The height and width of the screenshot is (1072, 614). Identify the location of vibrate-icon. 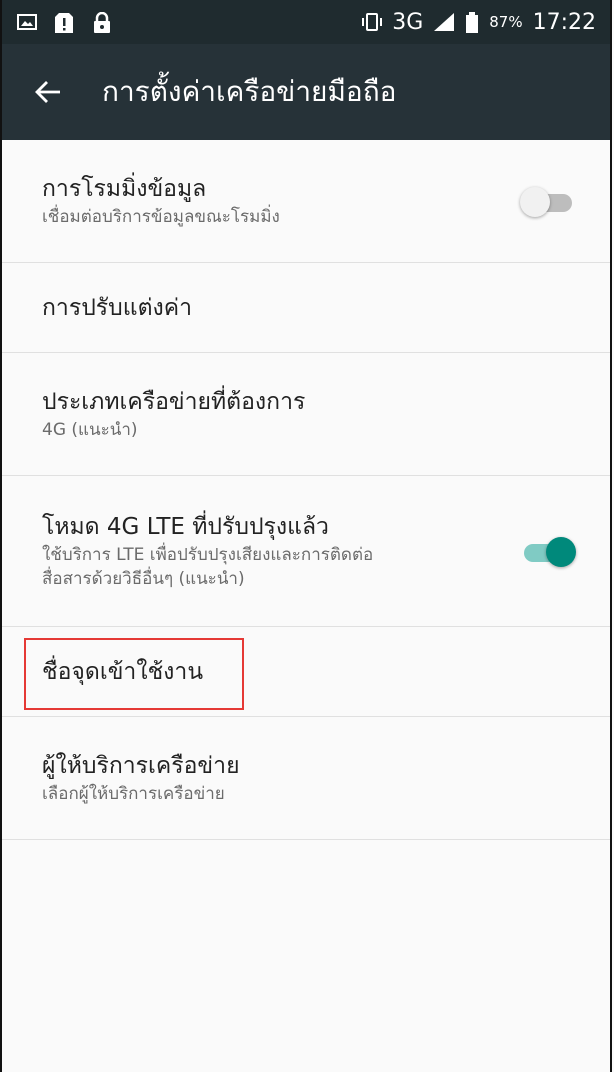
(371, 22).